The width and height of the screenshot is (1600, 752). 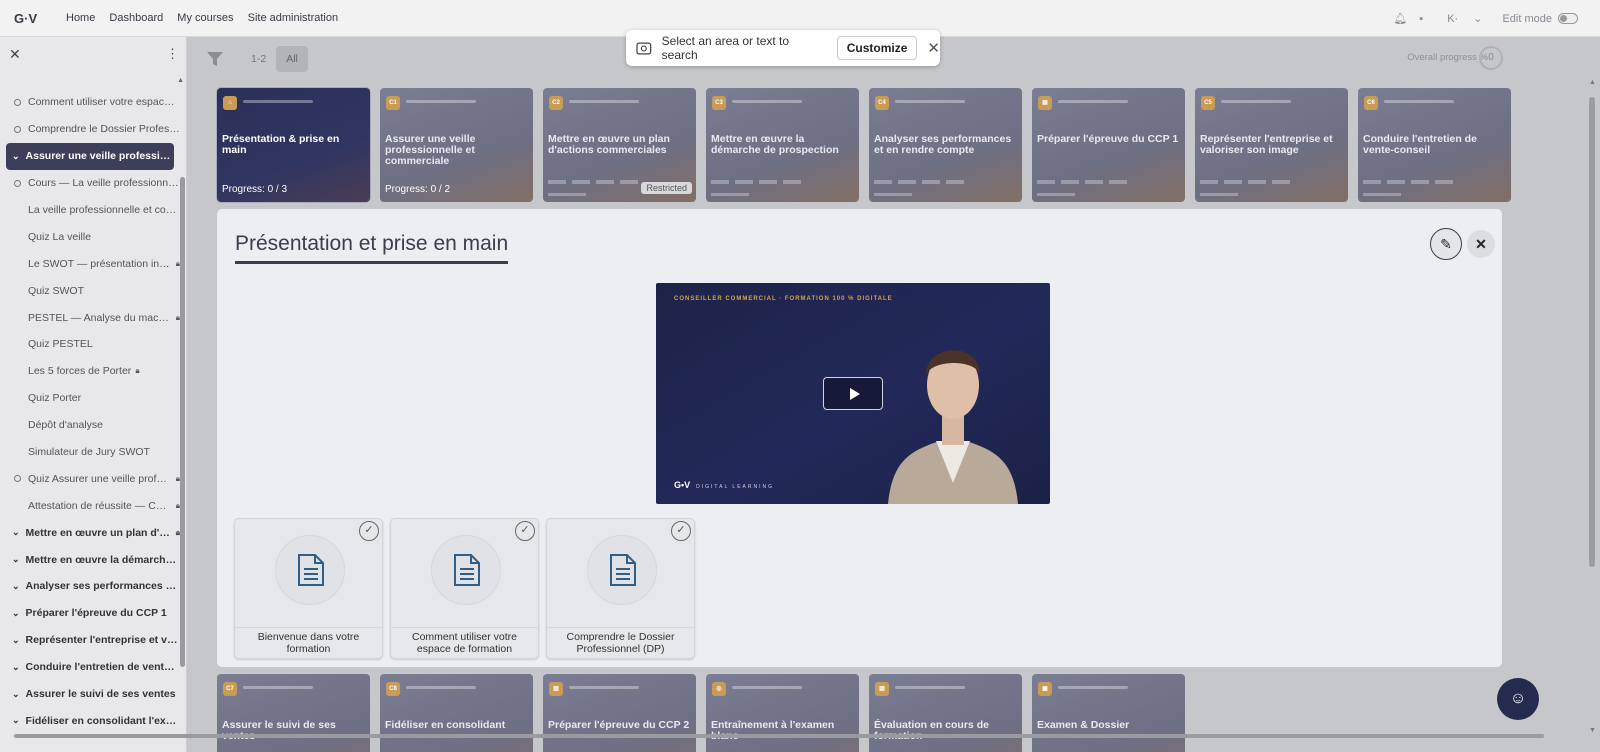 I want to click on assistant-bot-button: ☺, so click(x=1518, y=699).